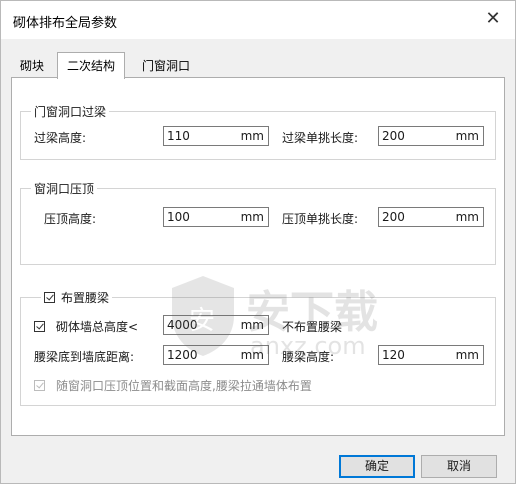 This screenshot has height=492, width=528. I want to click on waist-beam-legend-label: 布置腰梁, so click(85, 298).